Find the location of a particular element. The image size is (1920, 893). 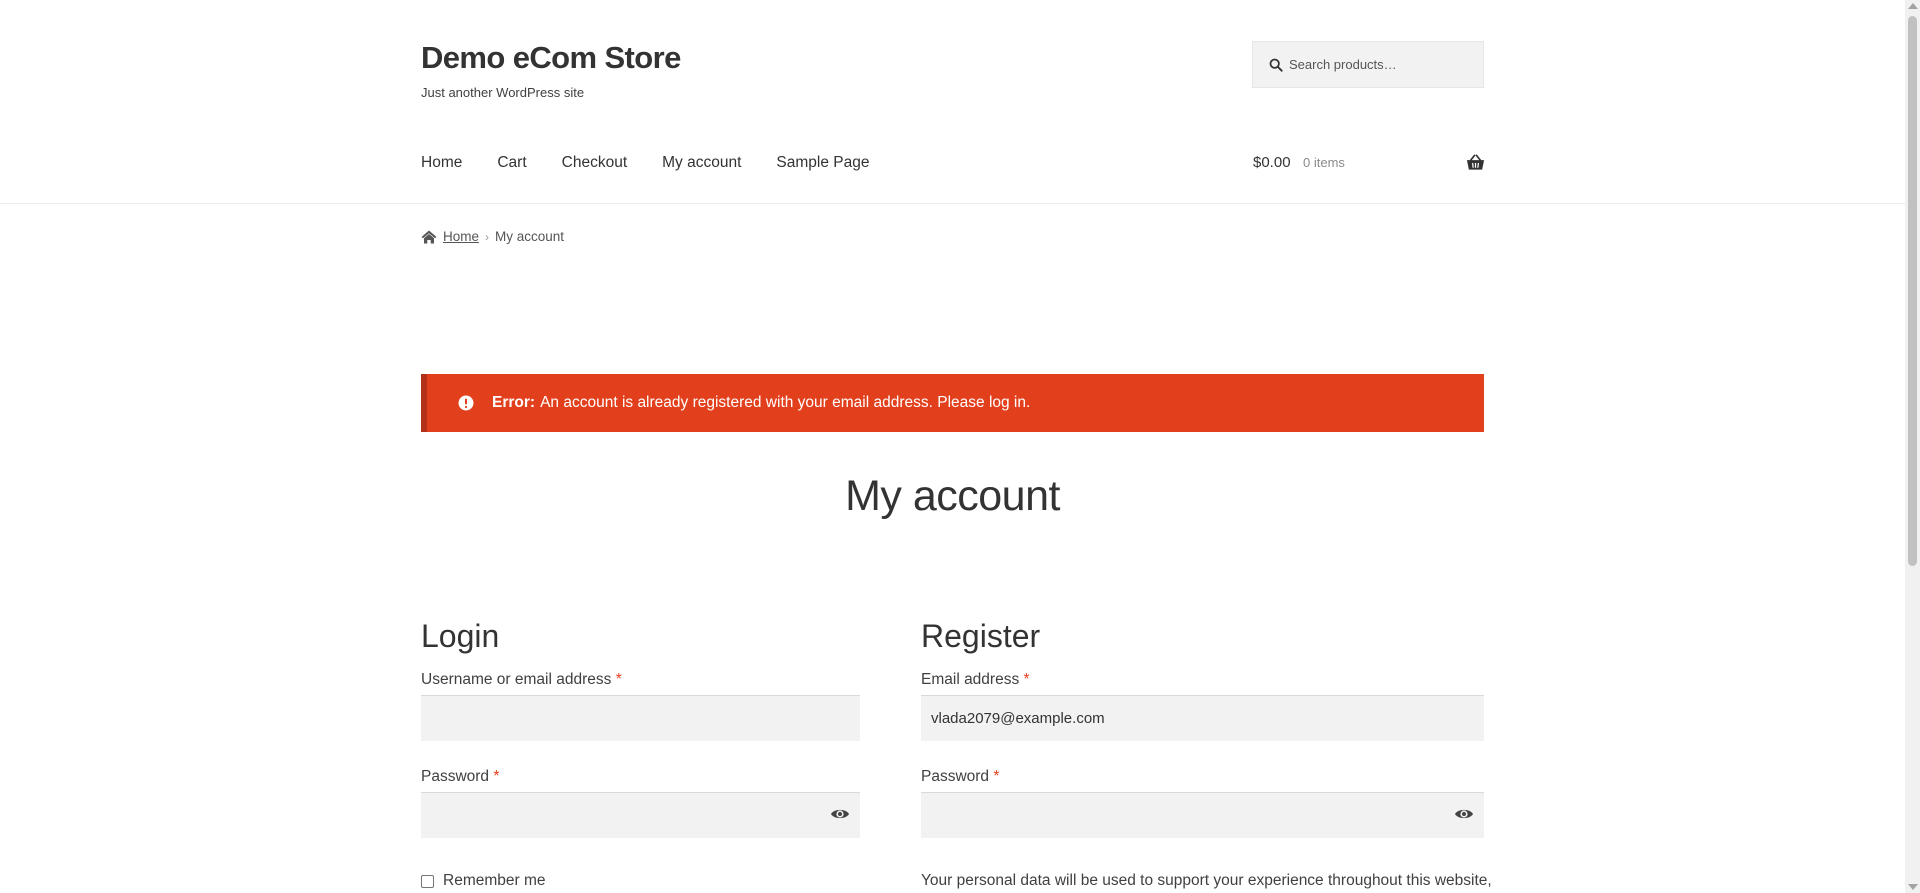

nav-item-my-account: My account is located at coordinates (701, 163).